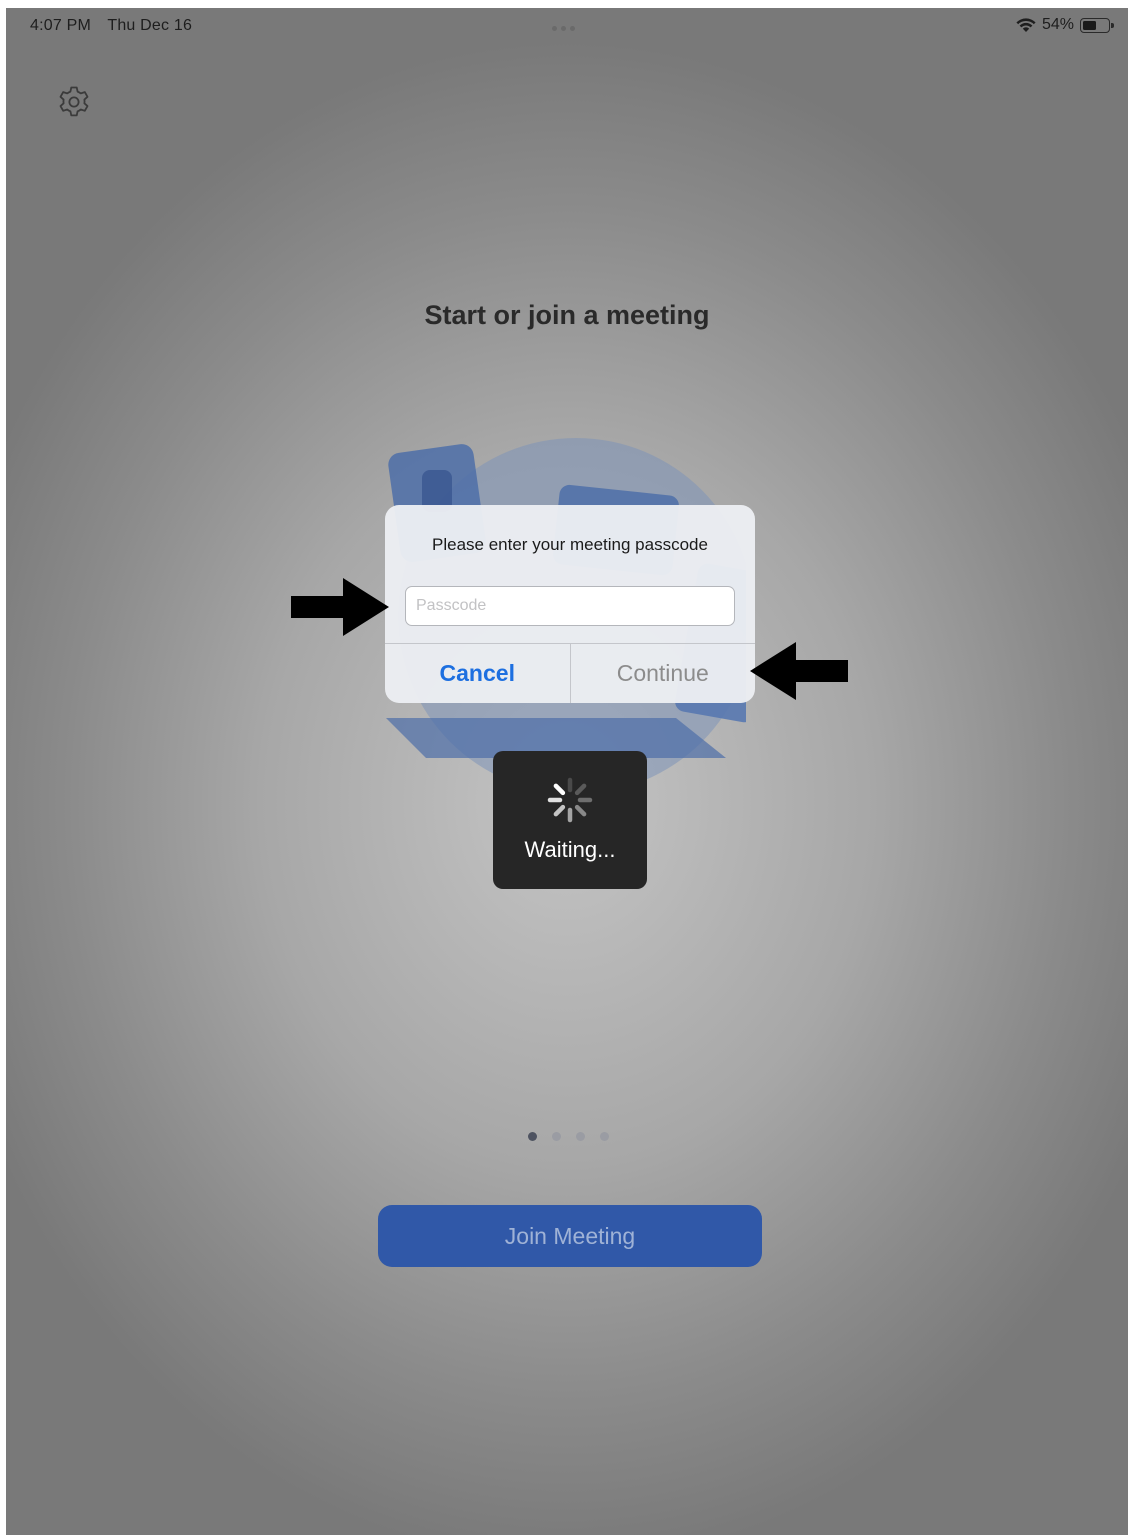 This screenshot has height=1535, width=1128. What do you see at coordinates (1097, 25) in the screenshot?
I see `battery-icon` at bounding box center [1097, 25].